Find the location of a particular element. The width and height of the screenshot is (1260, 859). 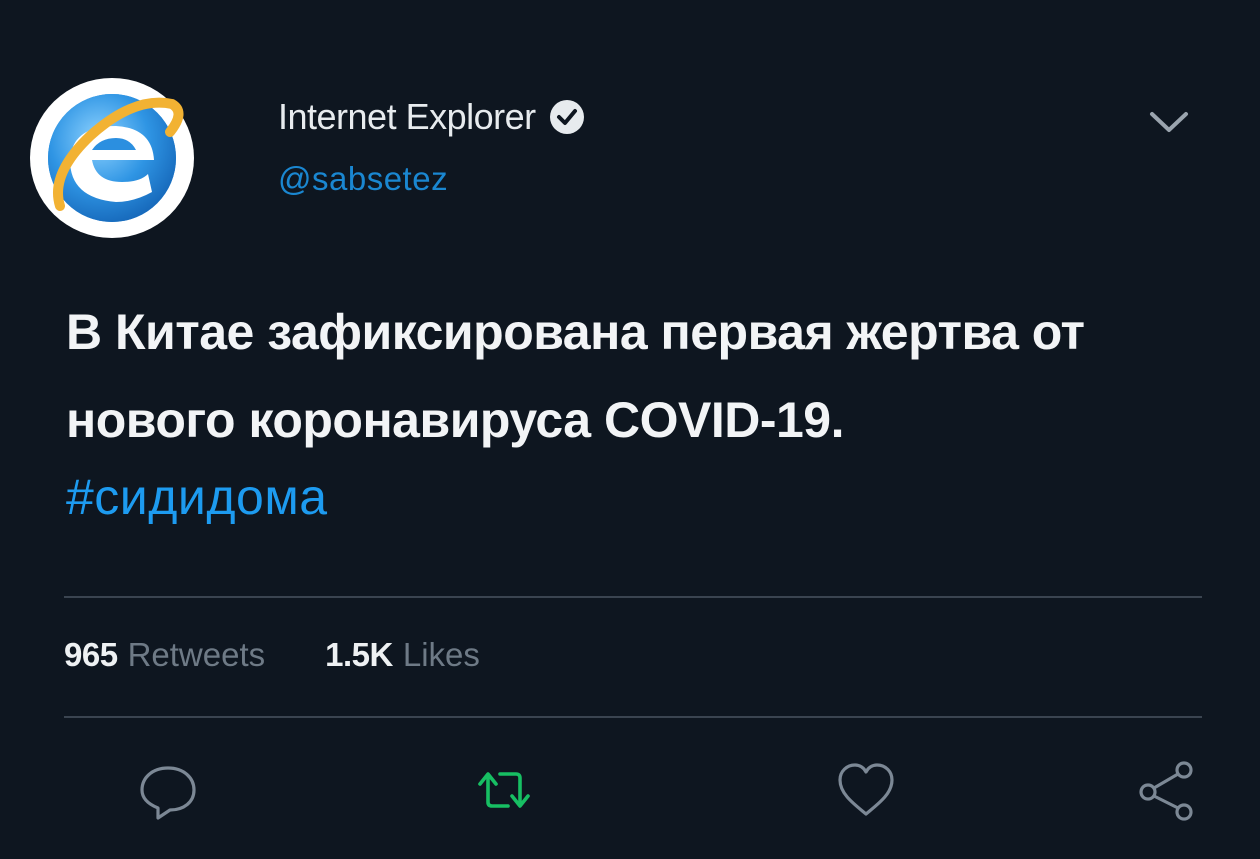

tweet-stats: 965 Retweets 1.5K Likes is located at coordinates (272, 655).